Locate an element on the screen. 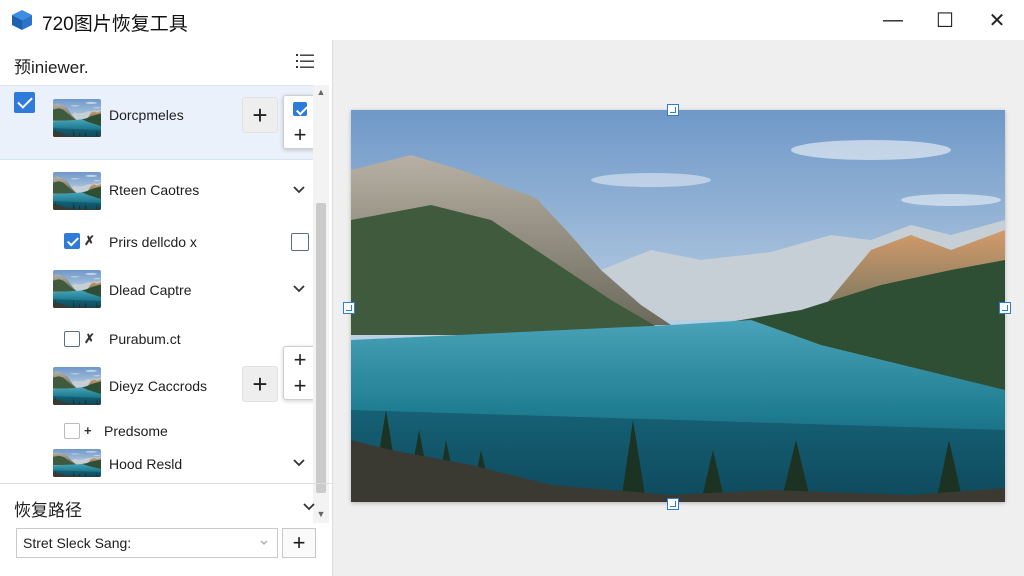  dropdown-arrow-icon is located at coordinates (264, 543).